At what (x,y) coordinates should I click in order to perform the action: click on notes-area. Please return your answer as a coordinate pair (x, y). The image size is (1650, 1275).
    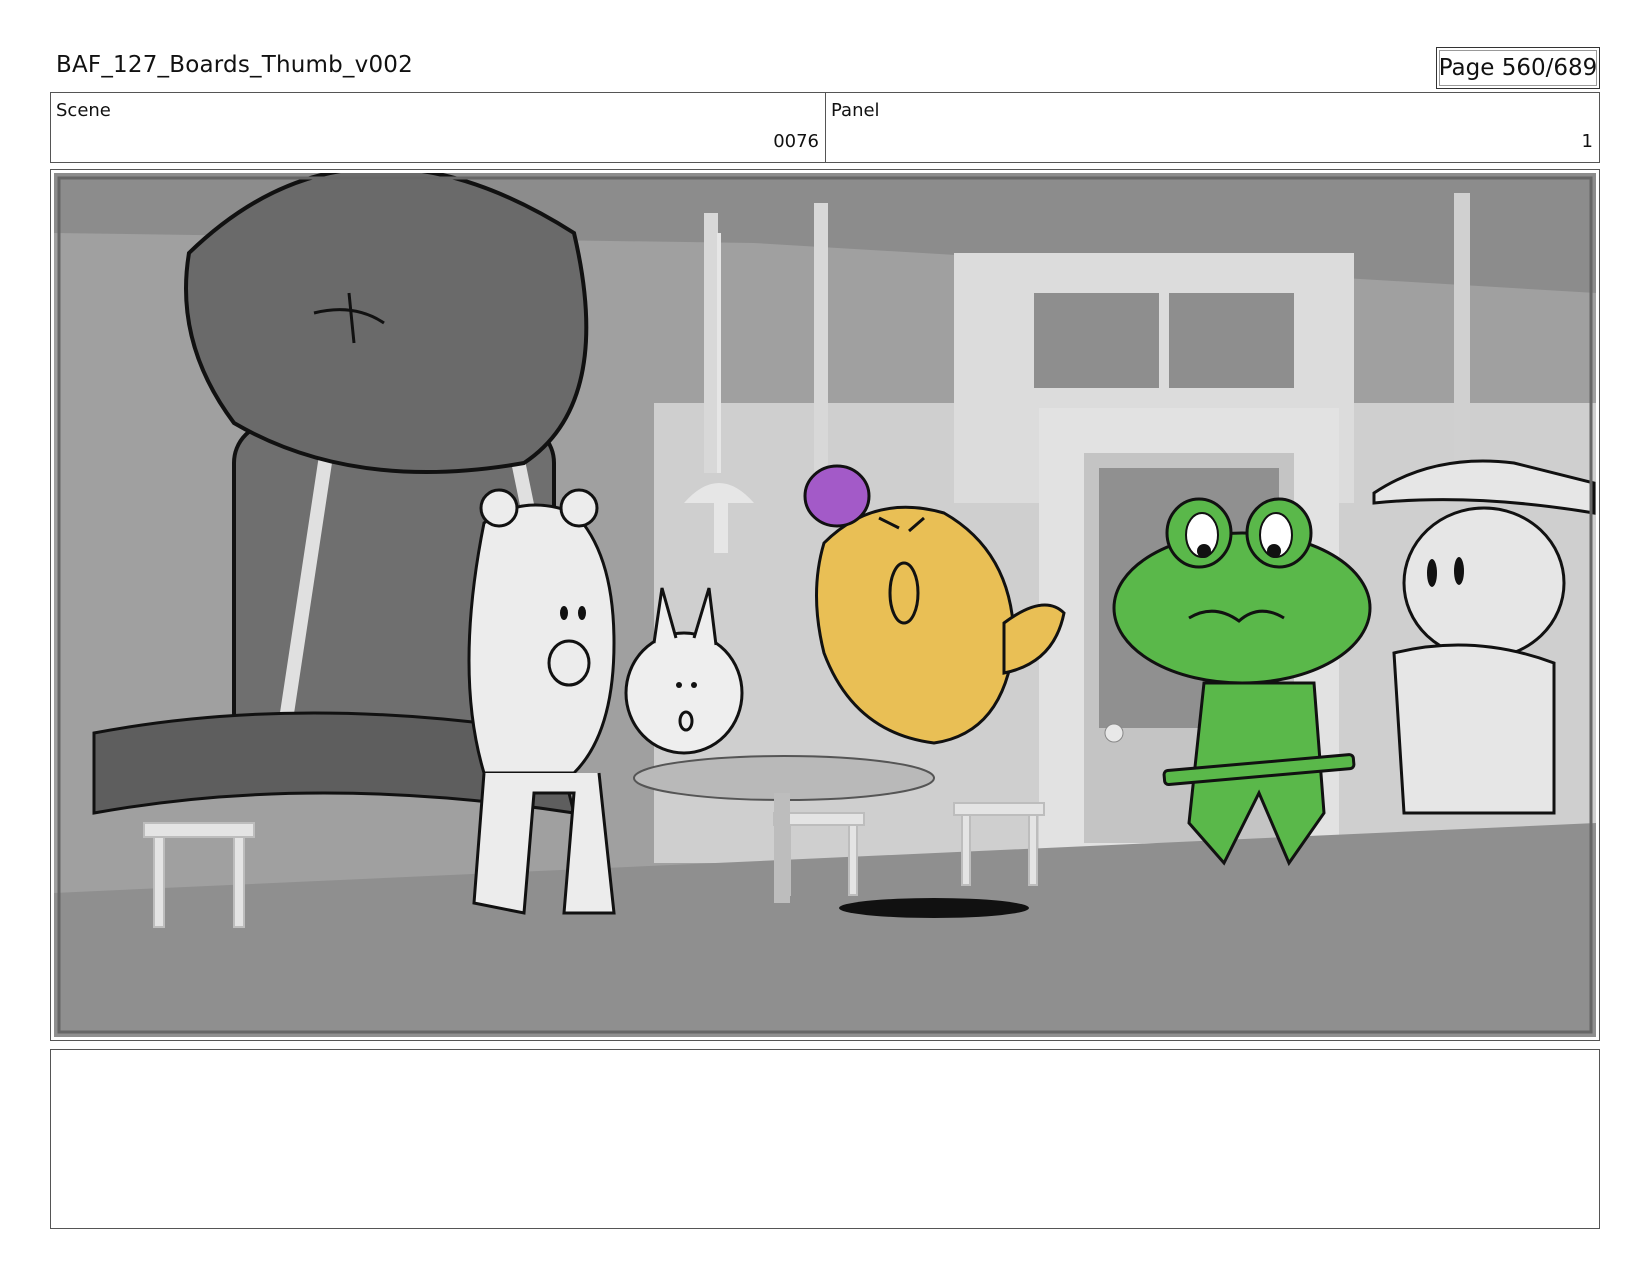
    Looking at the image, I should click on (825, 1139).